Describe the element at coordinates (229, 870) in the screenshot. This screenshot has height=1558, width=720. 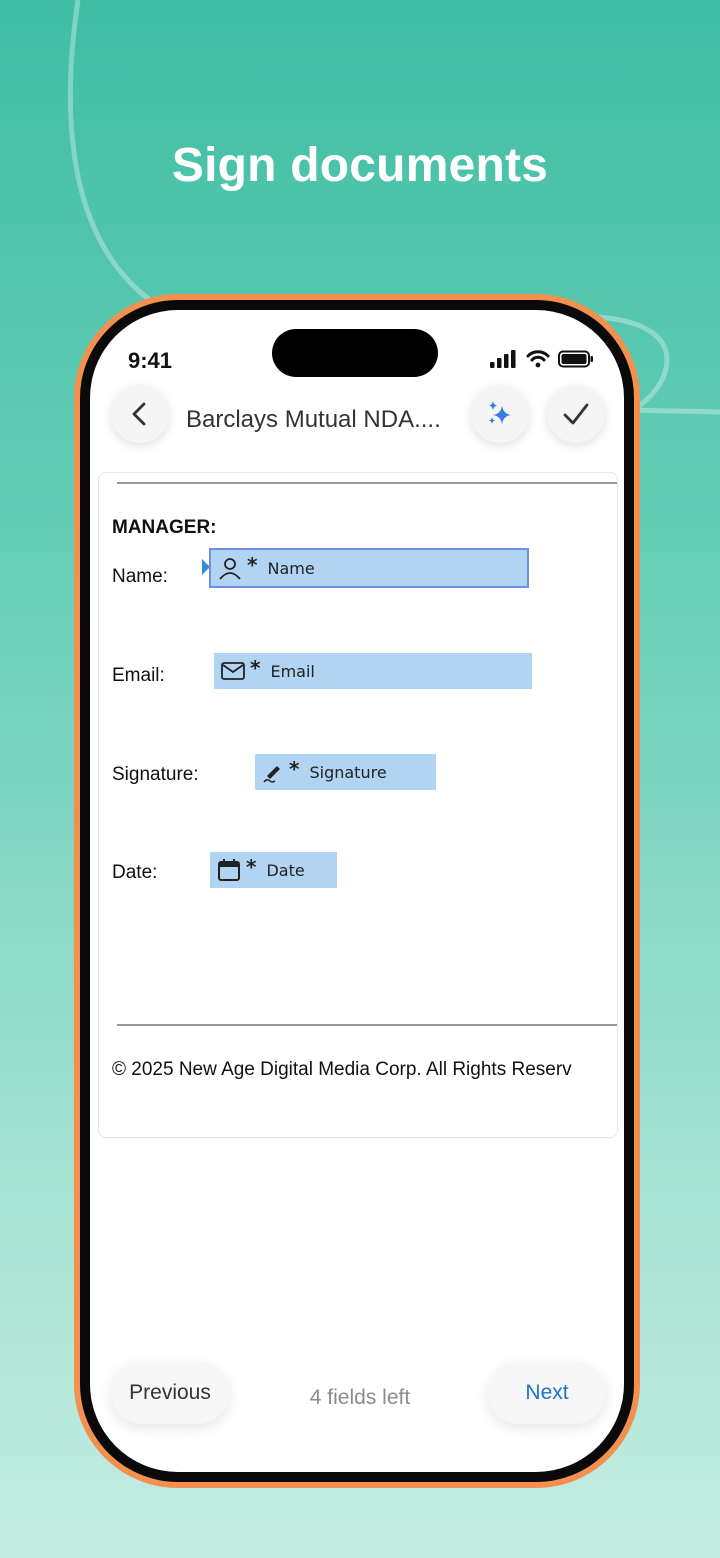
I see `calendar-icon` at that location.